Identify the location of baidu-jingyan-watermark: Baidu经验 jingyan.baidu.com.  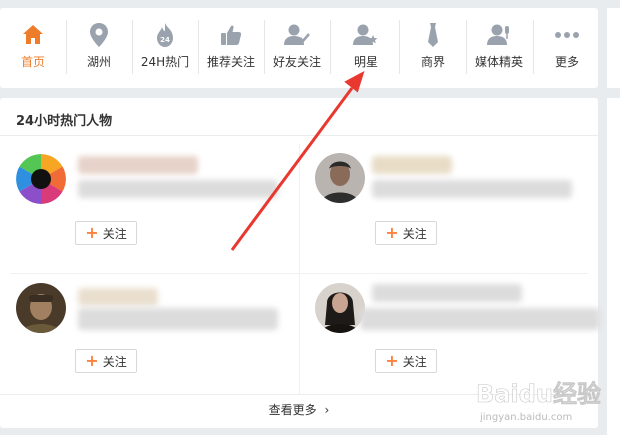
(537, 398).